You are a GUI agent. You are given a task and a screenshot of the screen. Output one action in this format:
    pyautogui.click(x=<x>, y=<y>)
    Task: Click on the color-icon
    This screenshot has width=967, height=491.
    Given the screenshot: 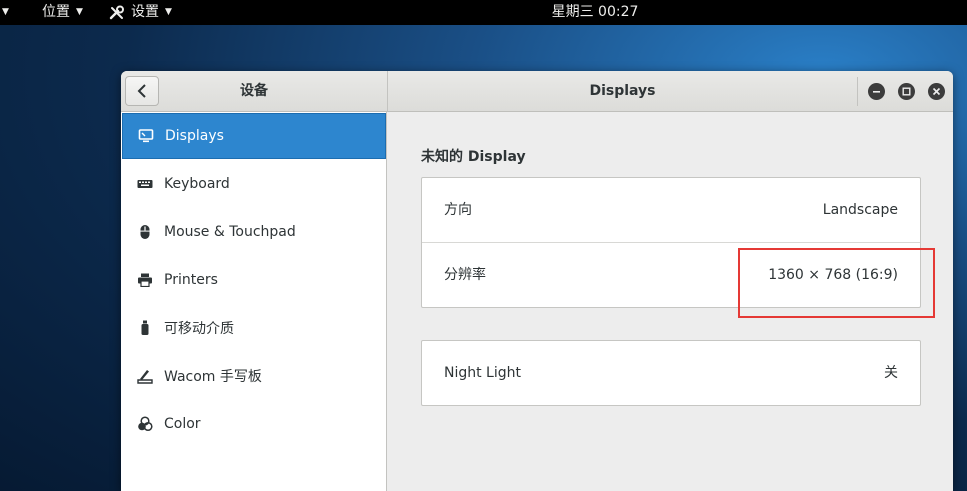 What is the action you would take?
    pyautogui.click(x=145, y=424)
    